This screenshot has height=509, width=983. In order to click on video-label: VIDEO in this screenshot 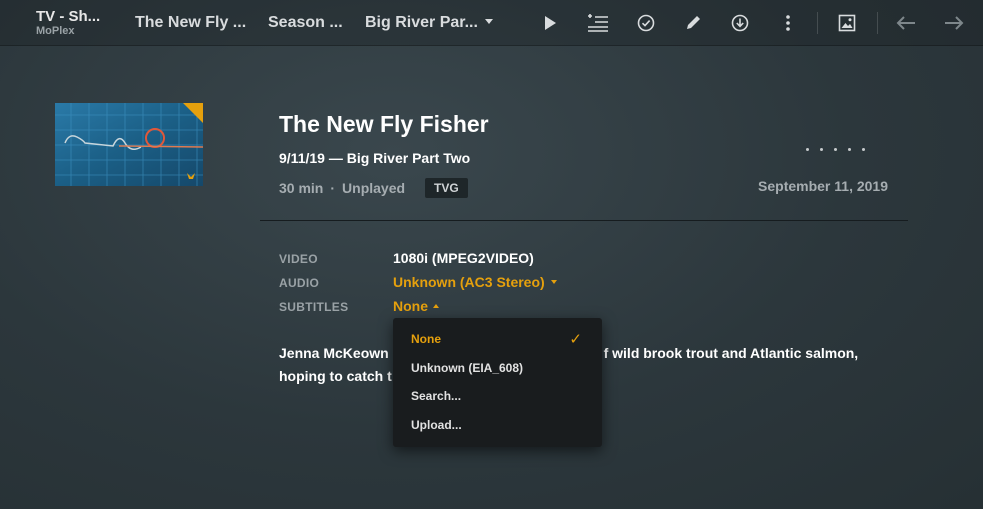, I will do `click(298, 259)`.